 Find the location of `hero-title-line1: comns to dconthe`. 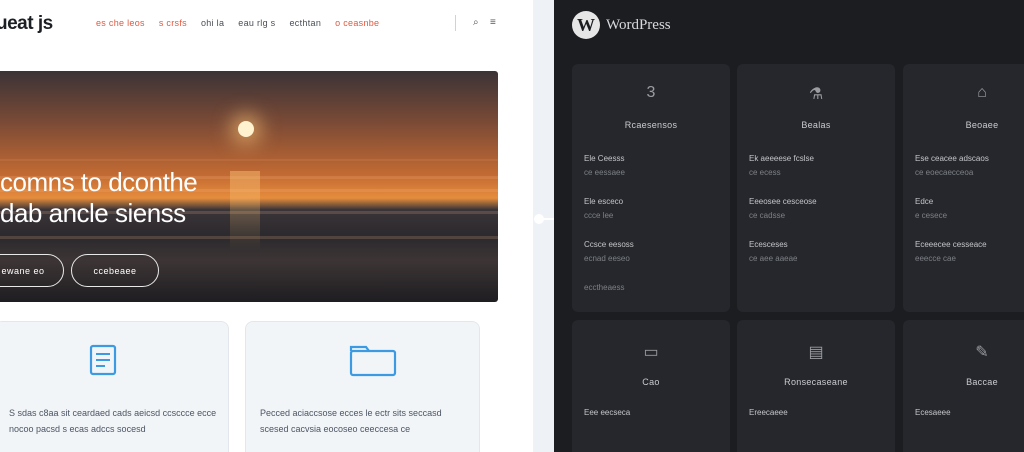

hero-title-line1: comns to dconthe is located at coordinates (99, 182).